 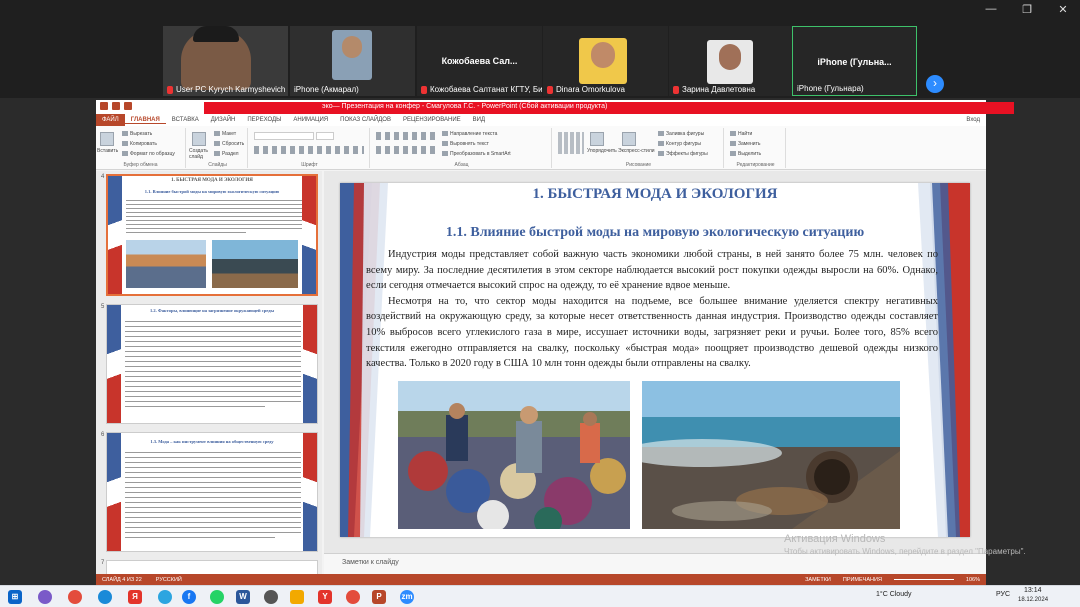 What do you see at coordinates (679, 144) in the screenshot?
I see `shape-outline-button: Контур фигуры` at bounding box center [679, 144].